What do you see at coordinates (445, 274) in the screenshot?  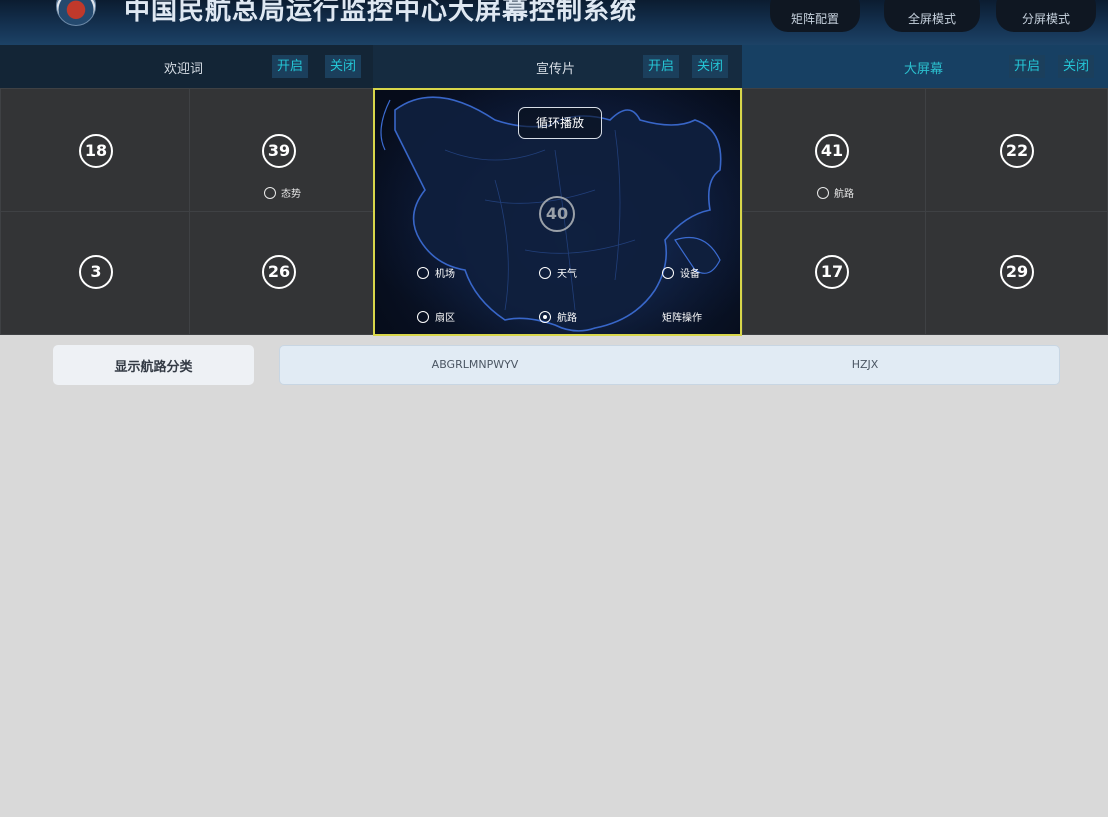 I see `radio-label: 机场` at bounding box center [445, 274].